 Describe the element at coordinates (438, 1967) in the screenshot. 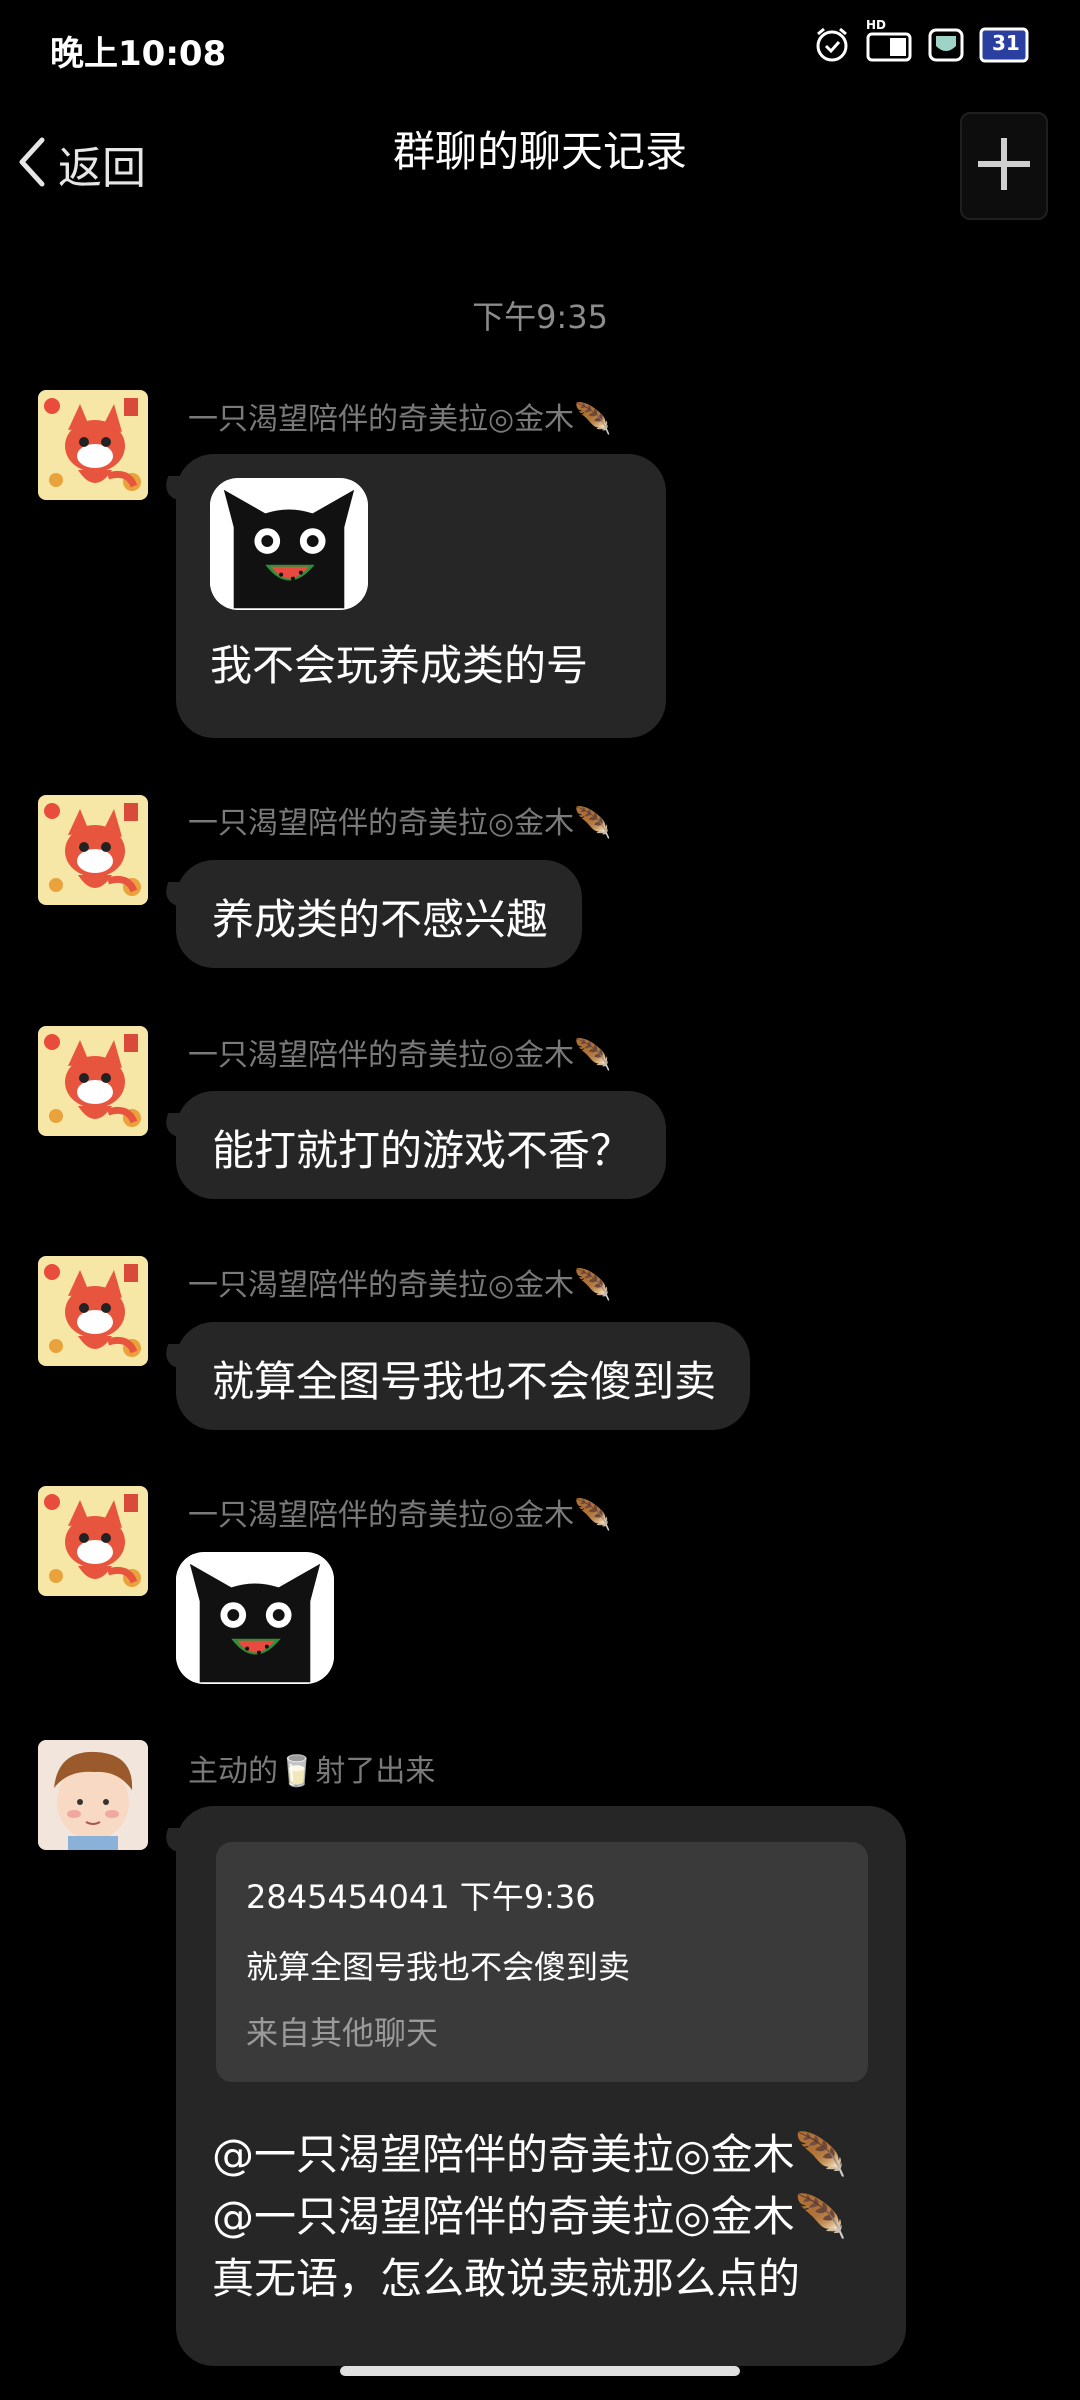

I see `quote-text: 就算全图号我也不会傻到卖` at that location.